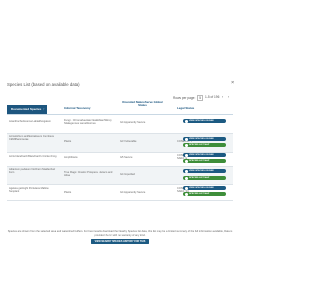 Image resolution: width=320 pixels, height=300 pixels. What do you see at coordinates (197, 108) in the screenshot?
I see `column-header-legal: Legal Status` at bounding box center [197, 108].